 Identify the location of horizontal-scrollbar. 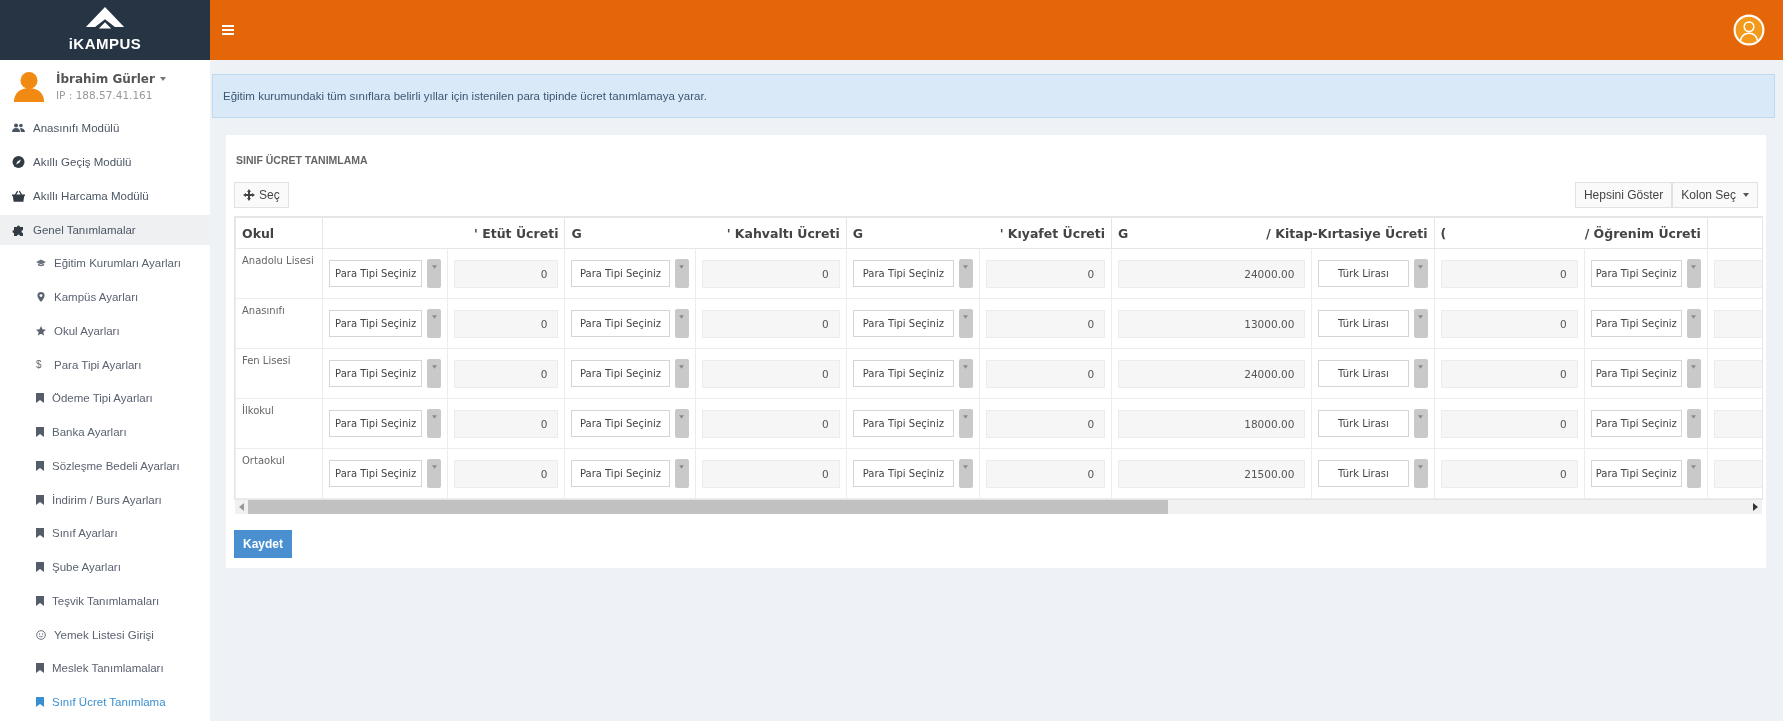
(998, 507).